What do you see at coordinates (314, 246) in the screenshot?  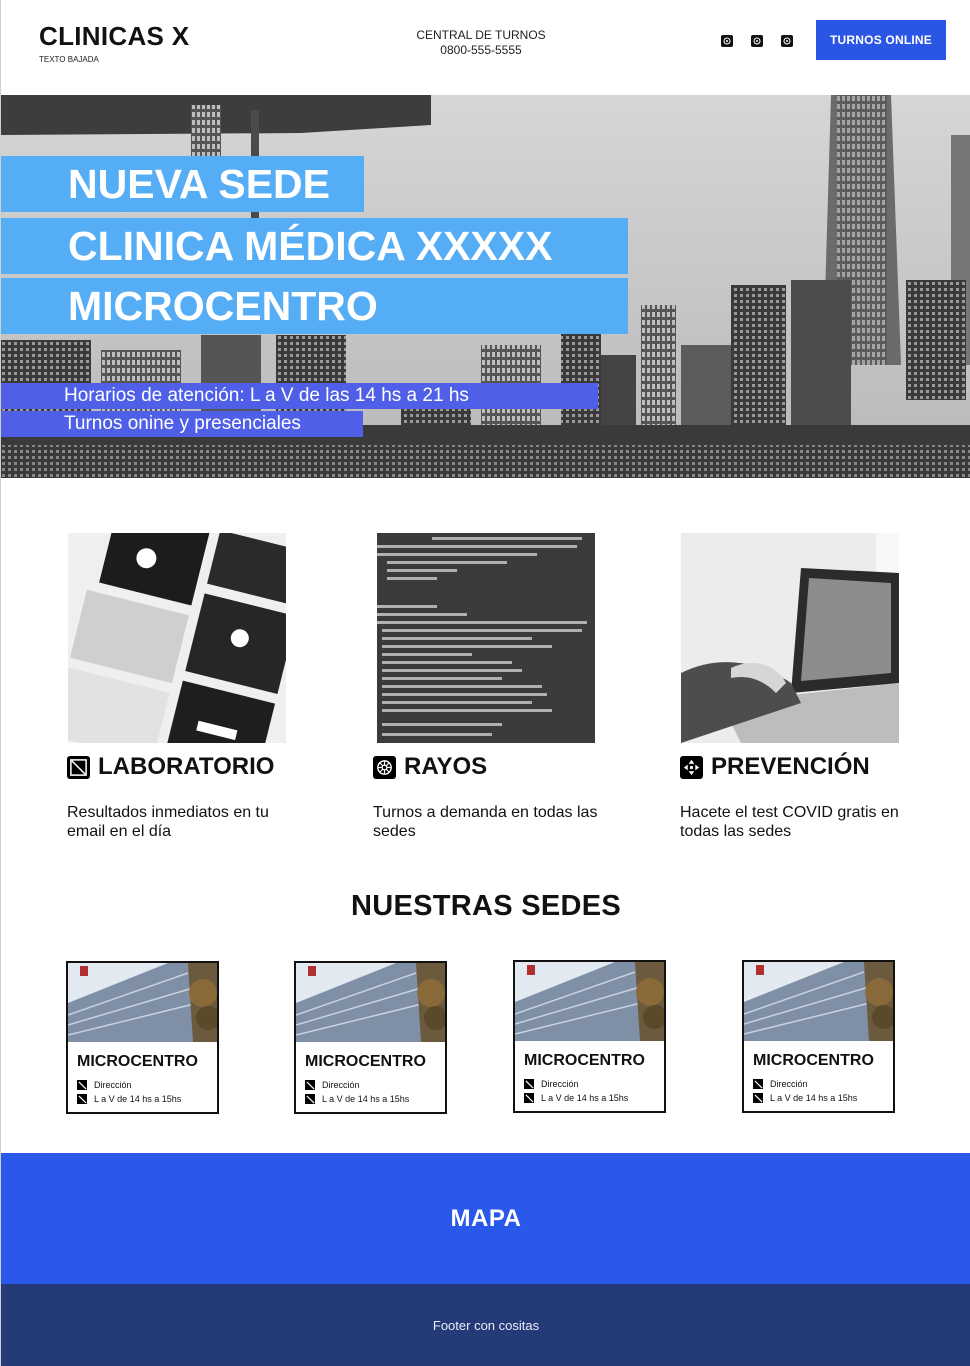 I see `hero-title-line-2: CLINICA MÉDICA XXXXX` at bounding box center [314, 246].